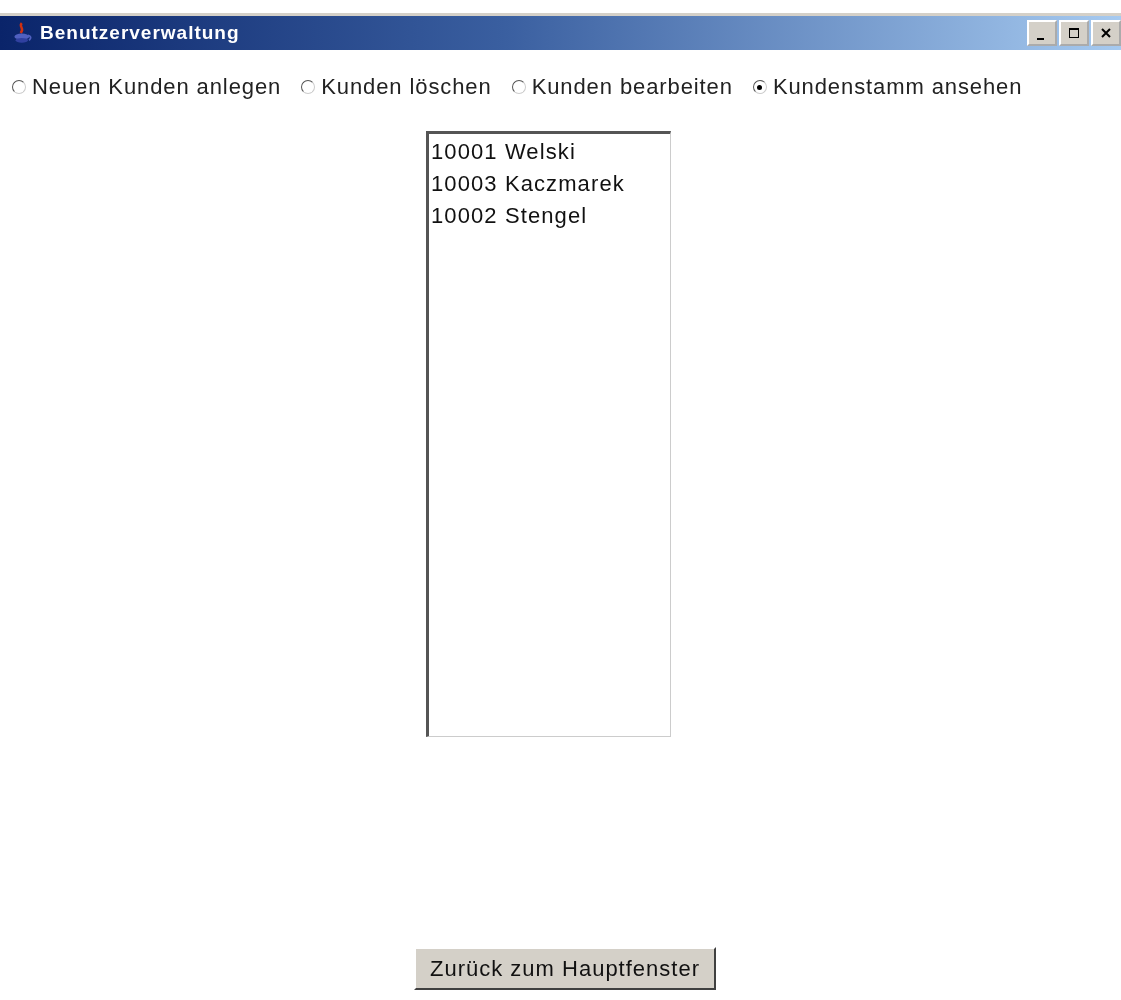 The height and width of the screenshot is (1000, 1121). What do you see at coordinates (23, 33) in the screenshot?
I see `cup-icon` at bounding box center [23, 33].